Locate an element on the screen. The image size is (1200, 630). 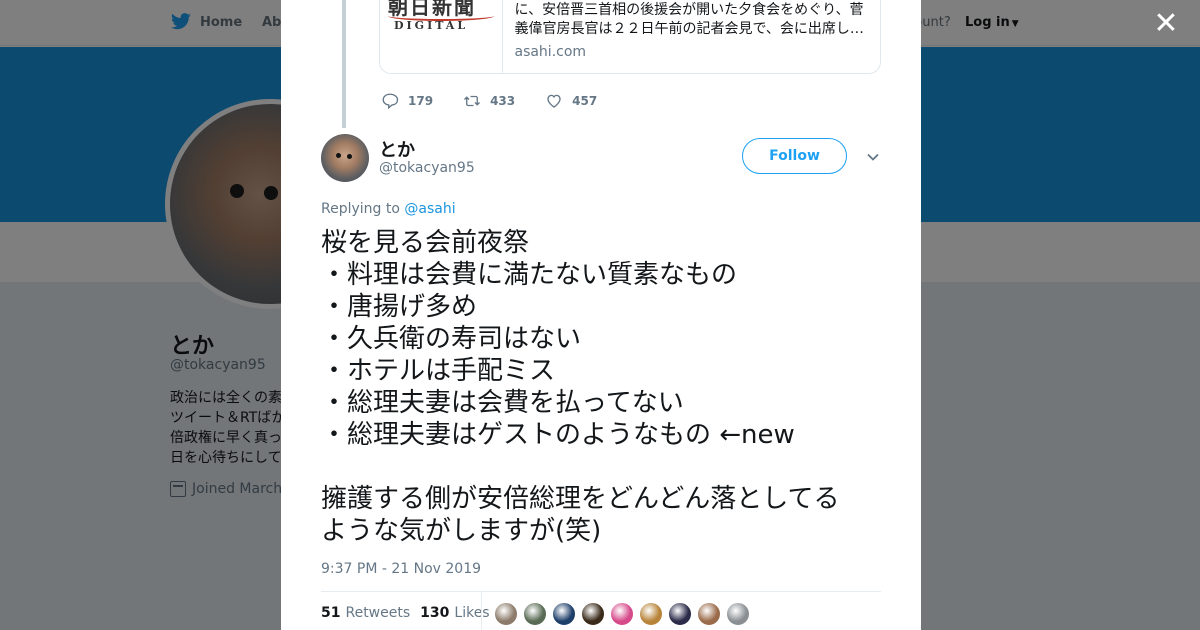
divider is located at coordinates (601, 591).